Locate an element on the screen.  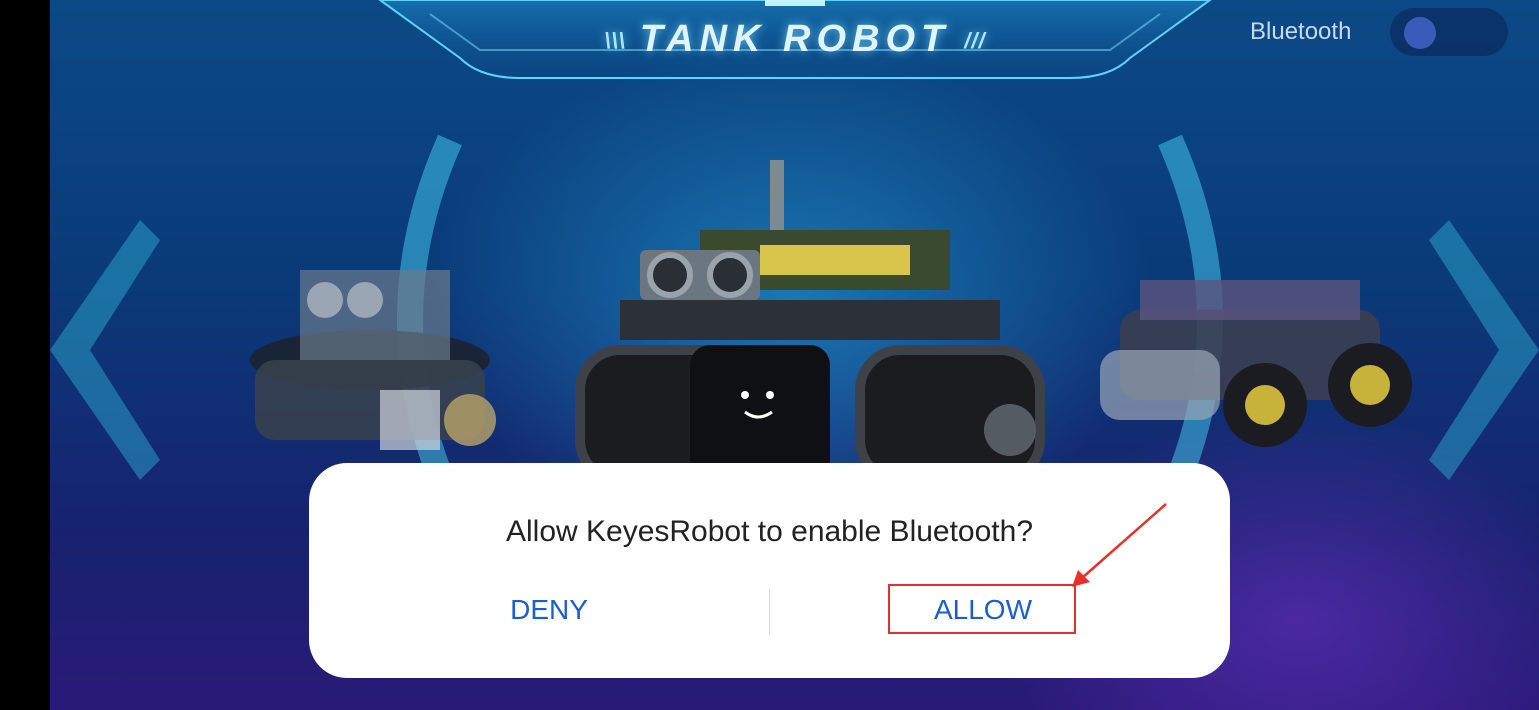
allow-highlight-box is located at coordinates (982, 609).